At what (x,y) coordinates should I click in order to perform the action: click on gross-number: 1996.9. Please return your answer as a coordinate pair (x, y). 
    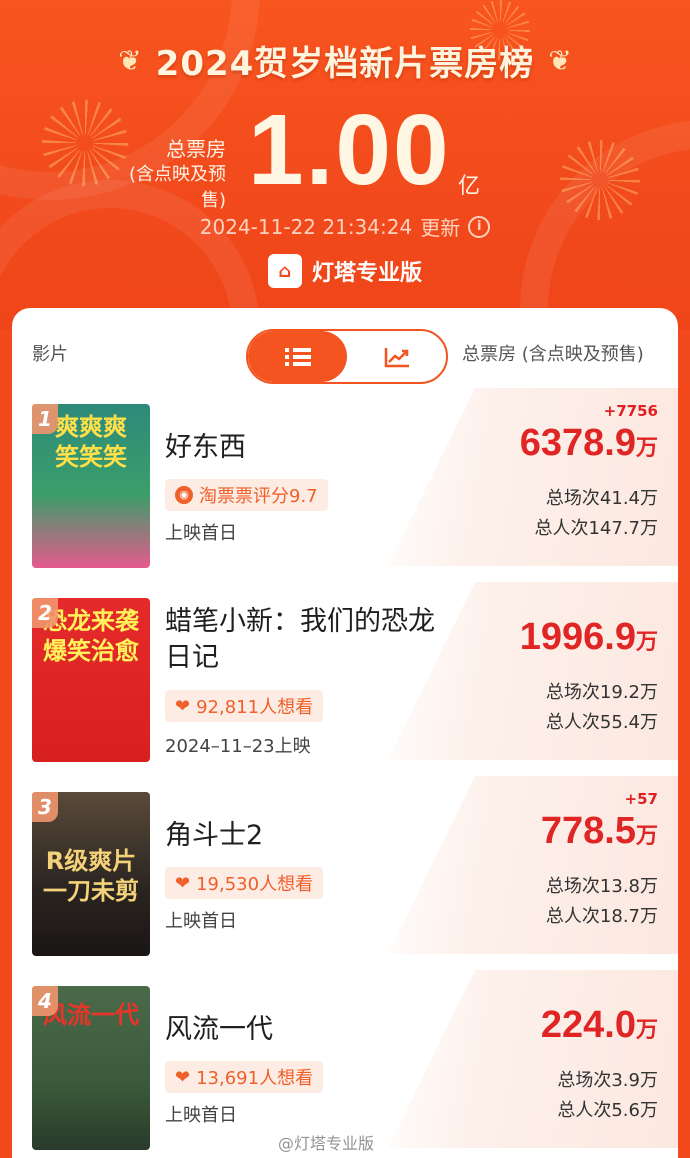
    Looking at the image, I should click on (577, 637).